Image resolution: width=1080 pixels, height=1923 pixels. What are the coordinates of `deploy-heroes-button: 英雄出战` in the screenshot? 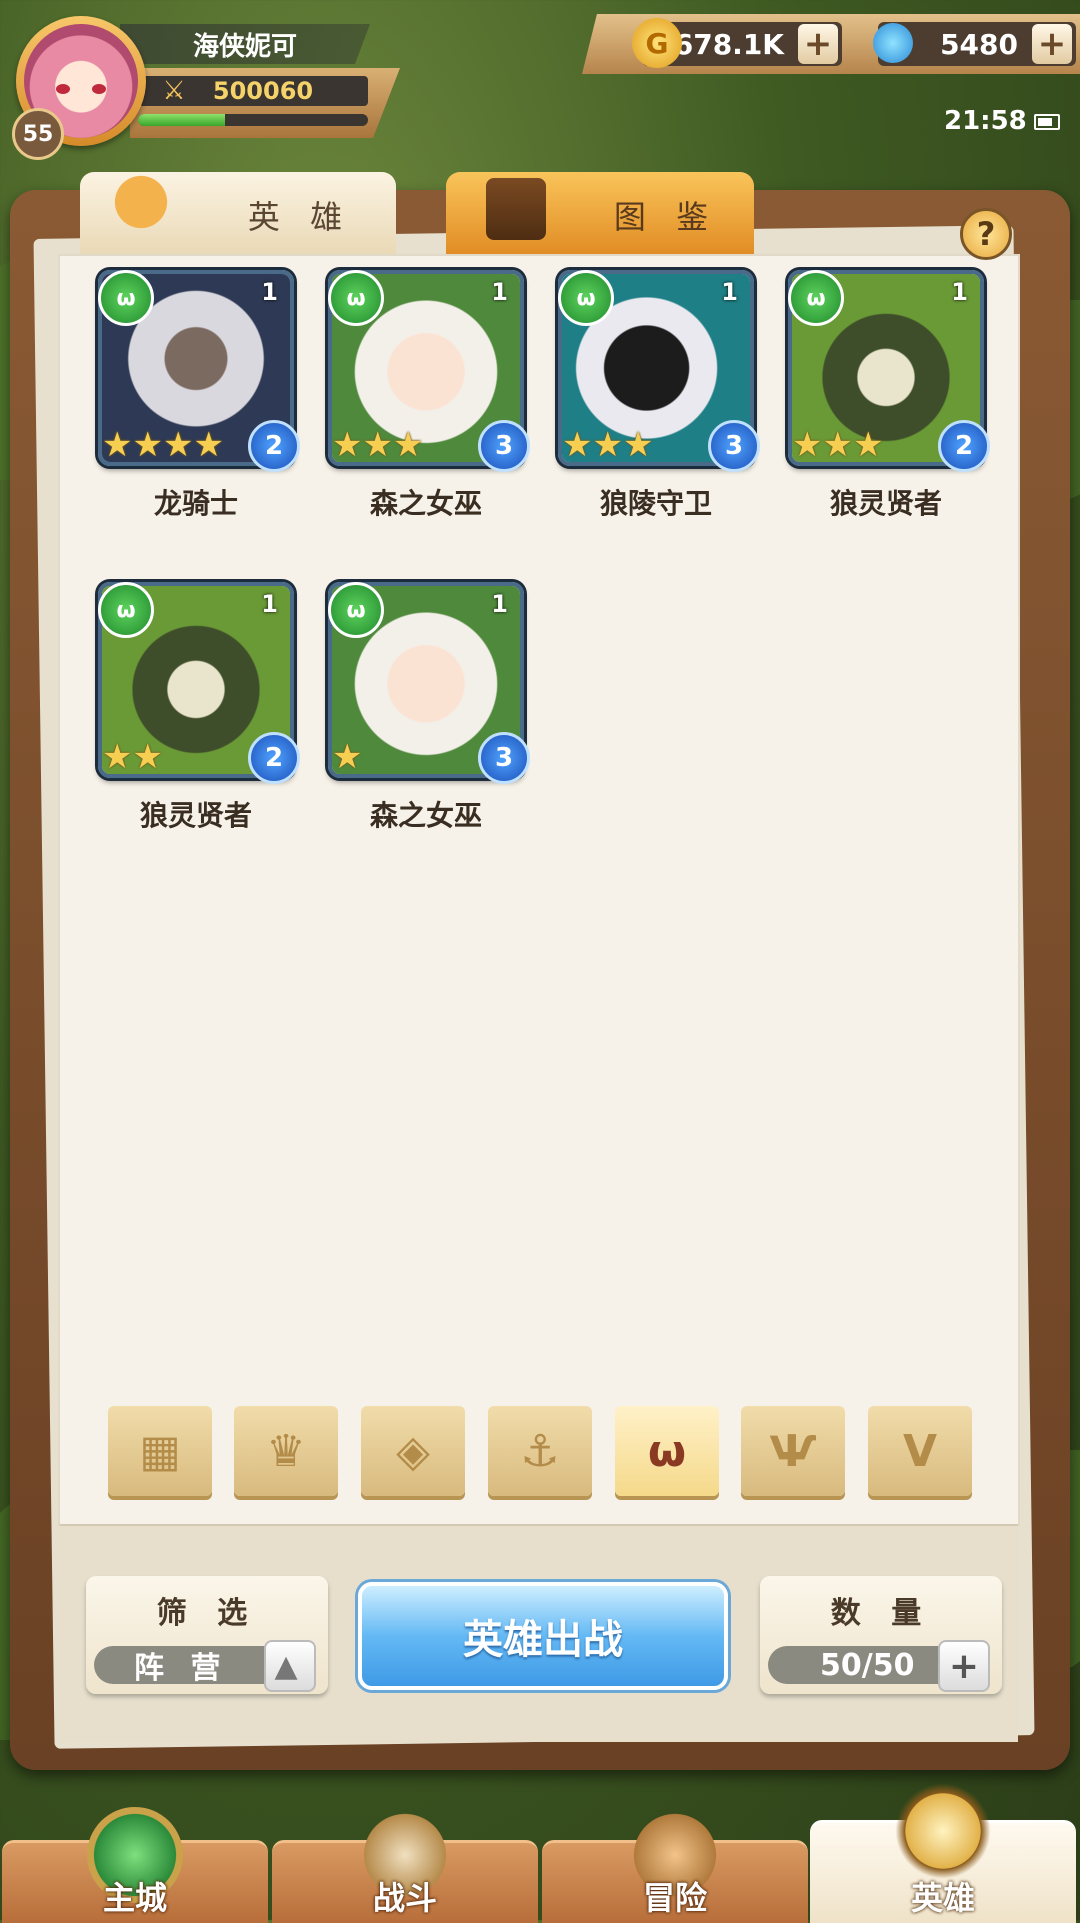 It's located at (543, 1636).